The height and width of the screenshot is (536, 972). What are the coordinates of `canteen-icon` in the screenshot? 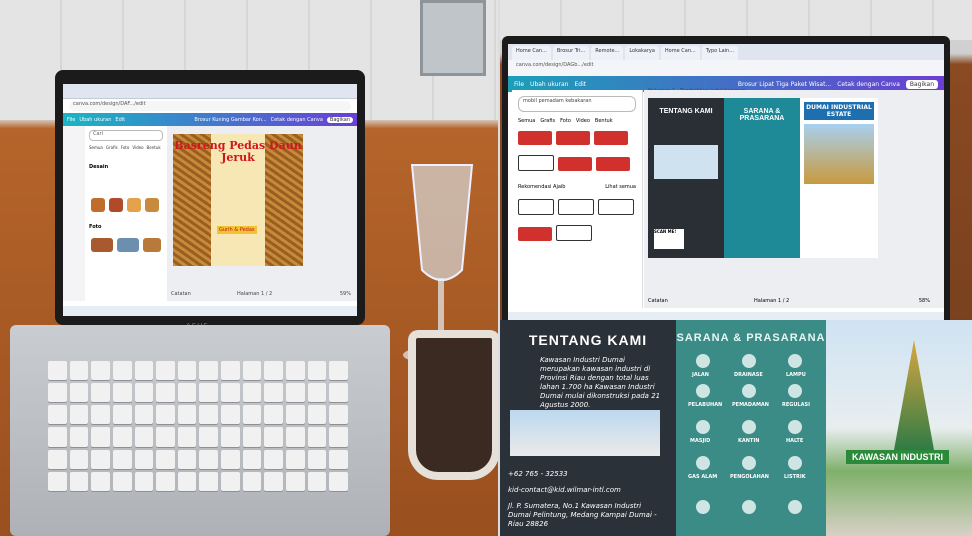 It's located at (749, 427).